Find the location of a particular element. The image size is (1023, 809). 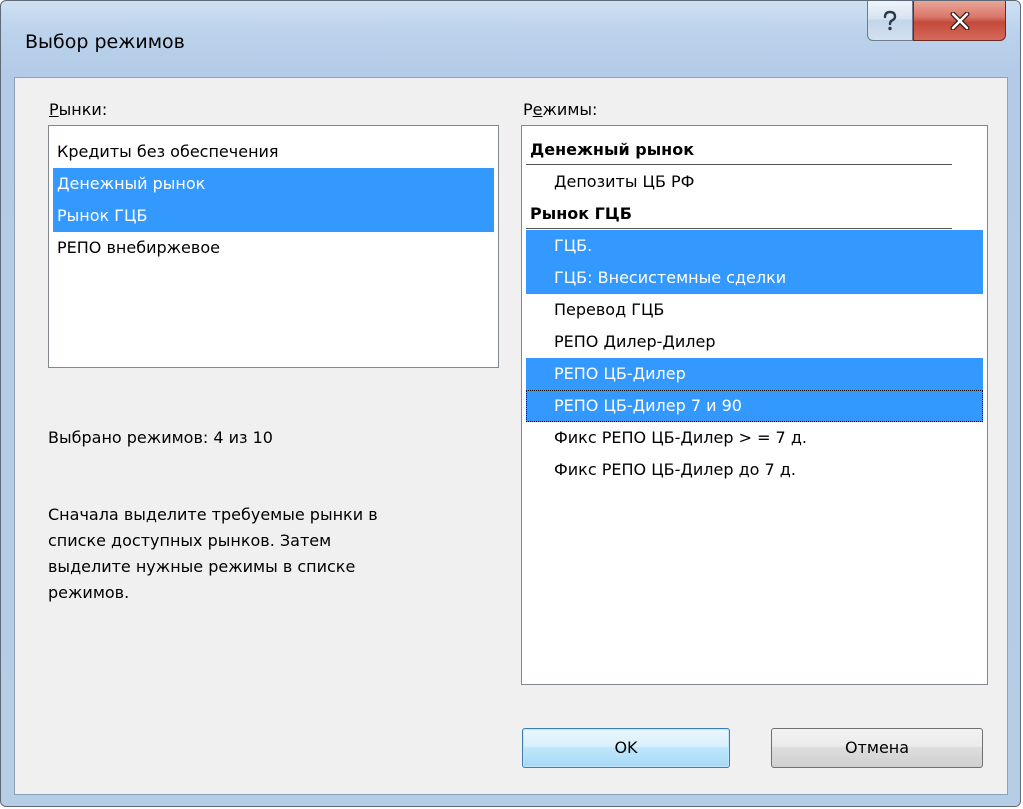

modes-label-pre: Р is located at coordinates (528, 109).